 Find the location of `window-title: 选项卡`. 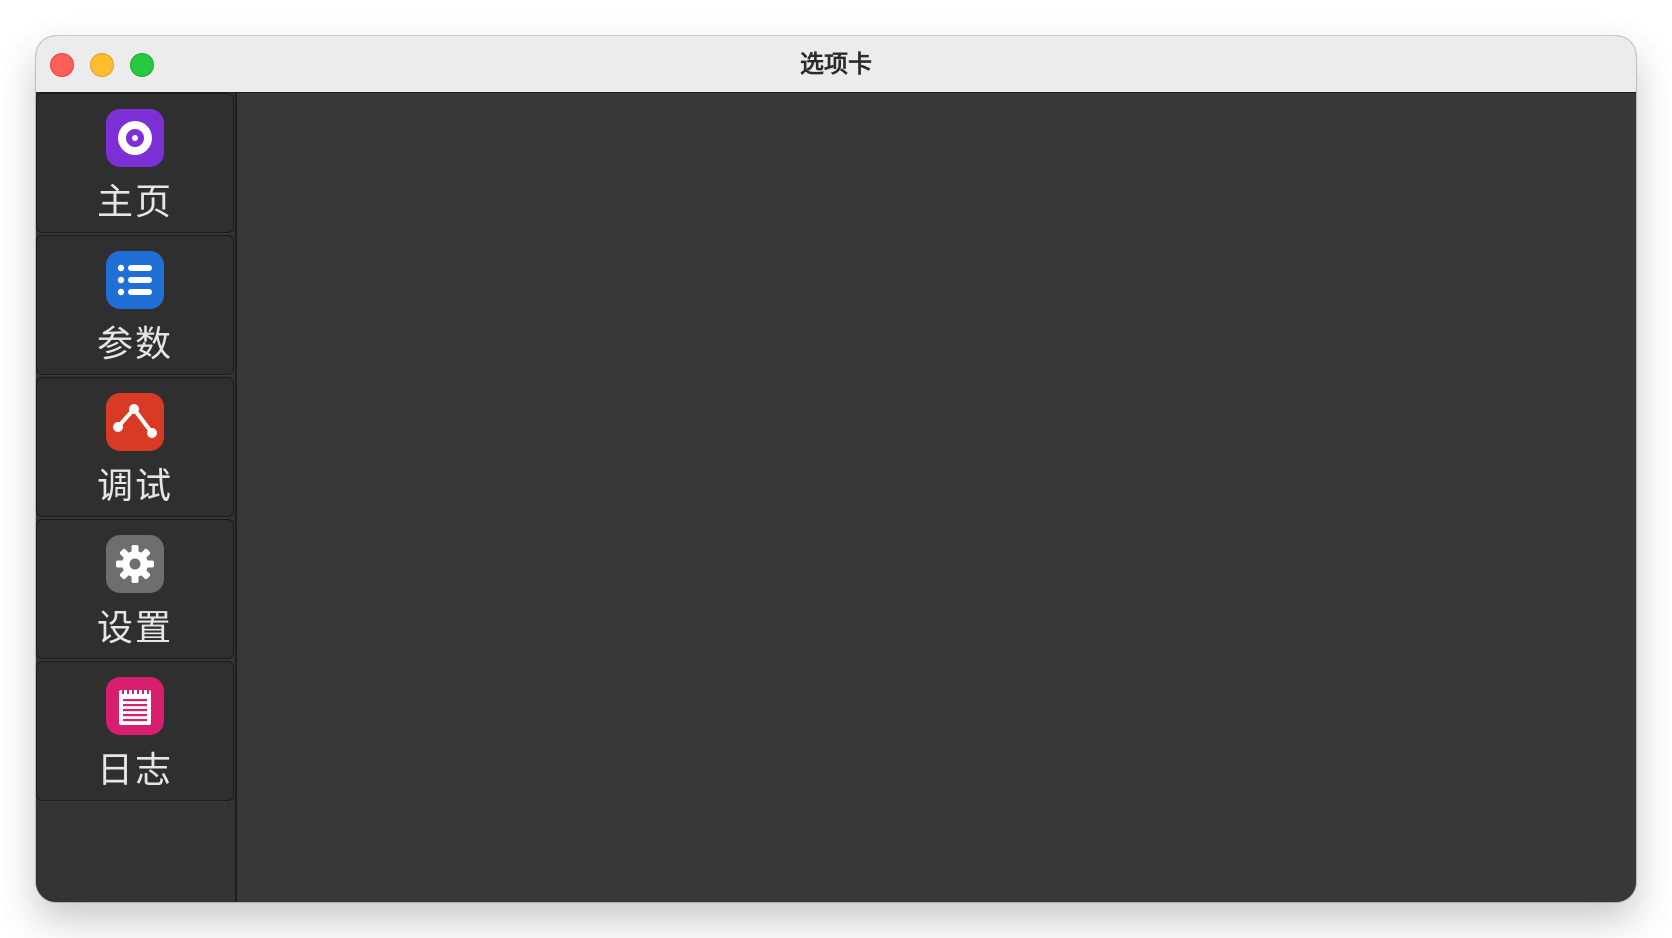

window-title: 选项卡 is located at coordinates (836, 64).